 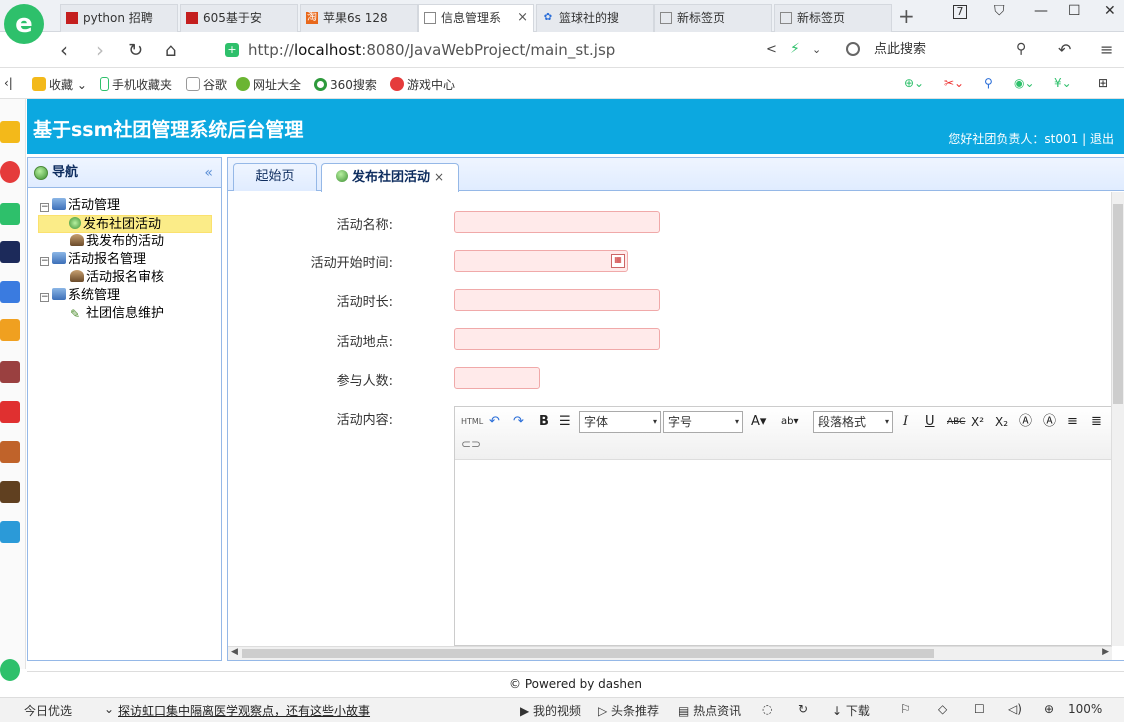 I want to click on magnifier-icon: ⚲, so click(x=988, y=83).